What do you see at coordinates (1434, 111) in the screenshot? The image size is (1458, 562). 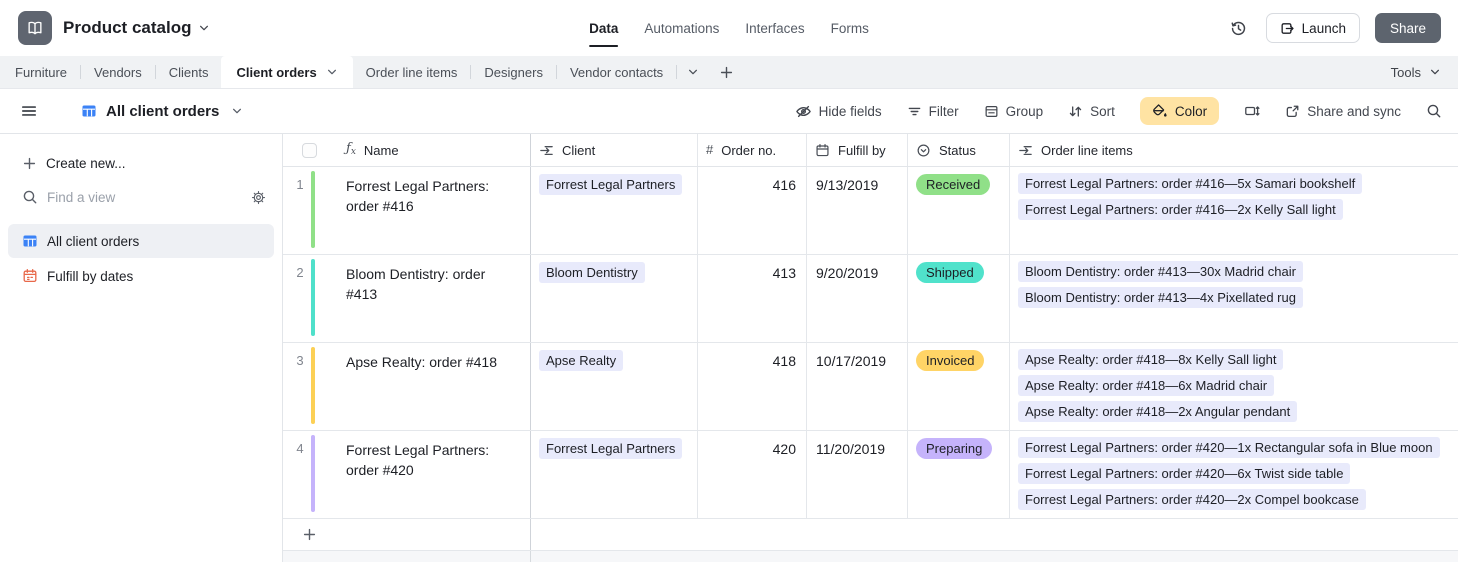 I see `search-button` at bounding box center [1434, 111].